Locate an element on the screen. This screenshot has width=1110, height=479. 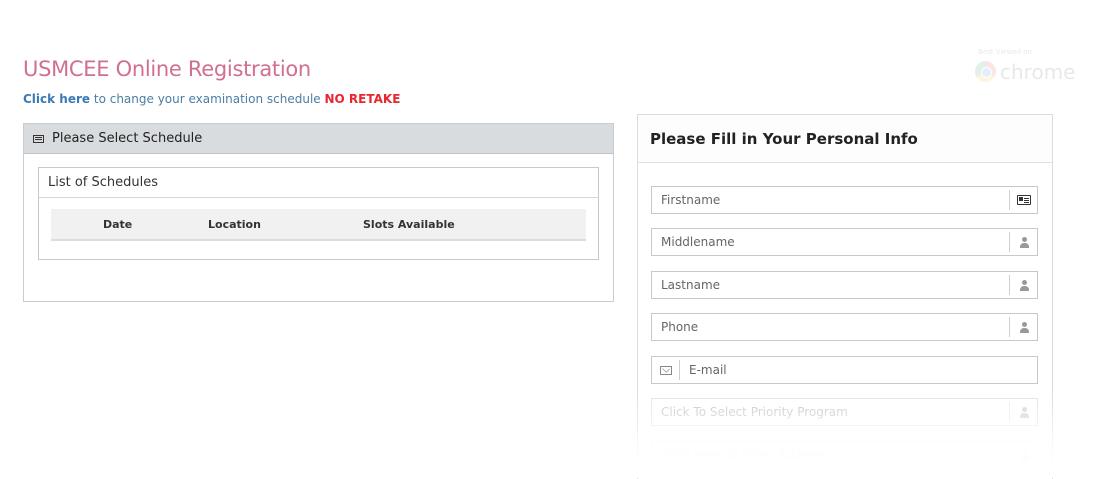
middlename-field is located at coordinates (844, 242).